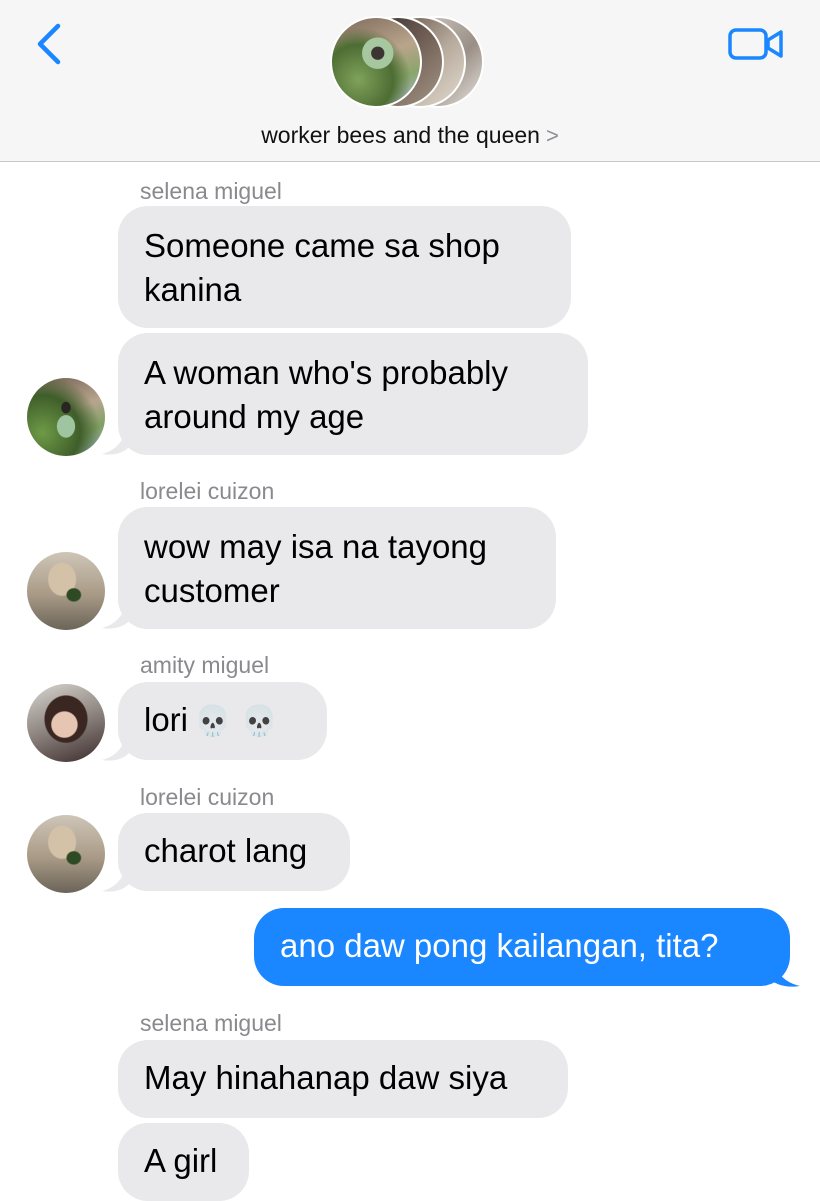 This screenshot has height=1201, width=820. Describe the element at coordinates (183, 1162) in the screenshot. I see `message-bubble-incoming: A girl` at that location.